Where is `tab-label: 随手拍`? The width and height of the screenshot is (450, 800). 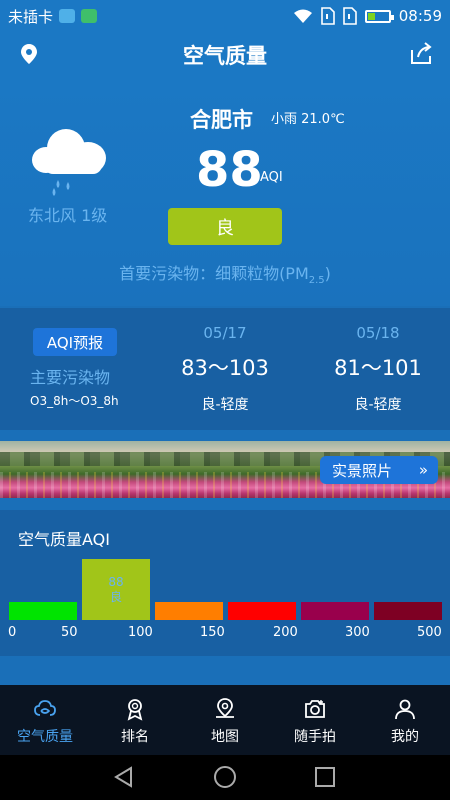 tab-label: 随手拍 is located at coordinates (315, 737).